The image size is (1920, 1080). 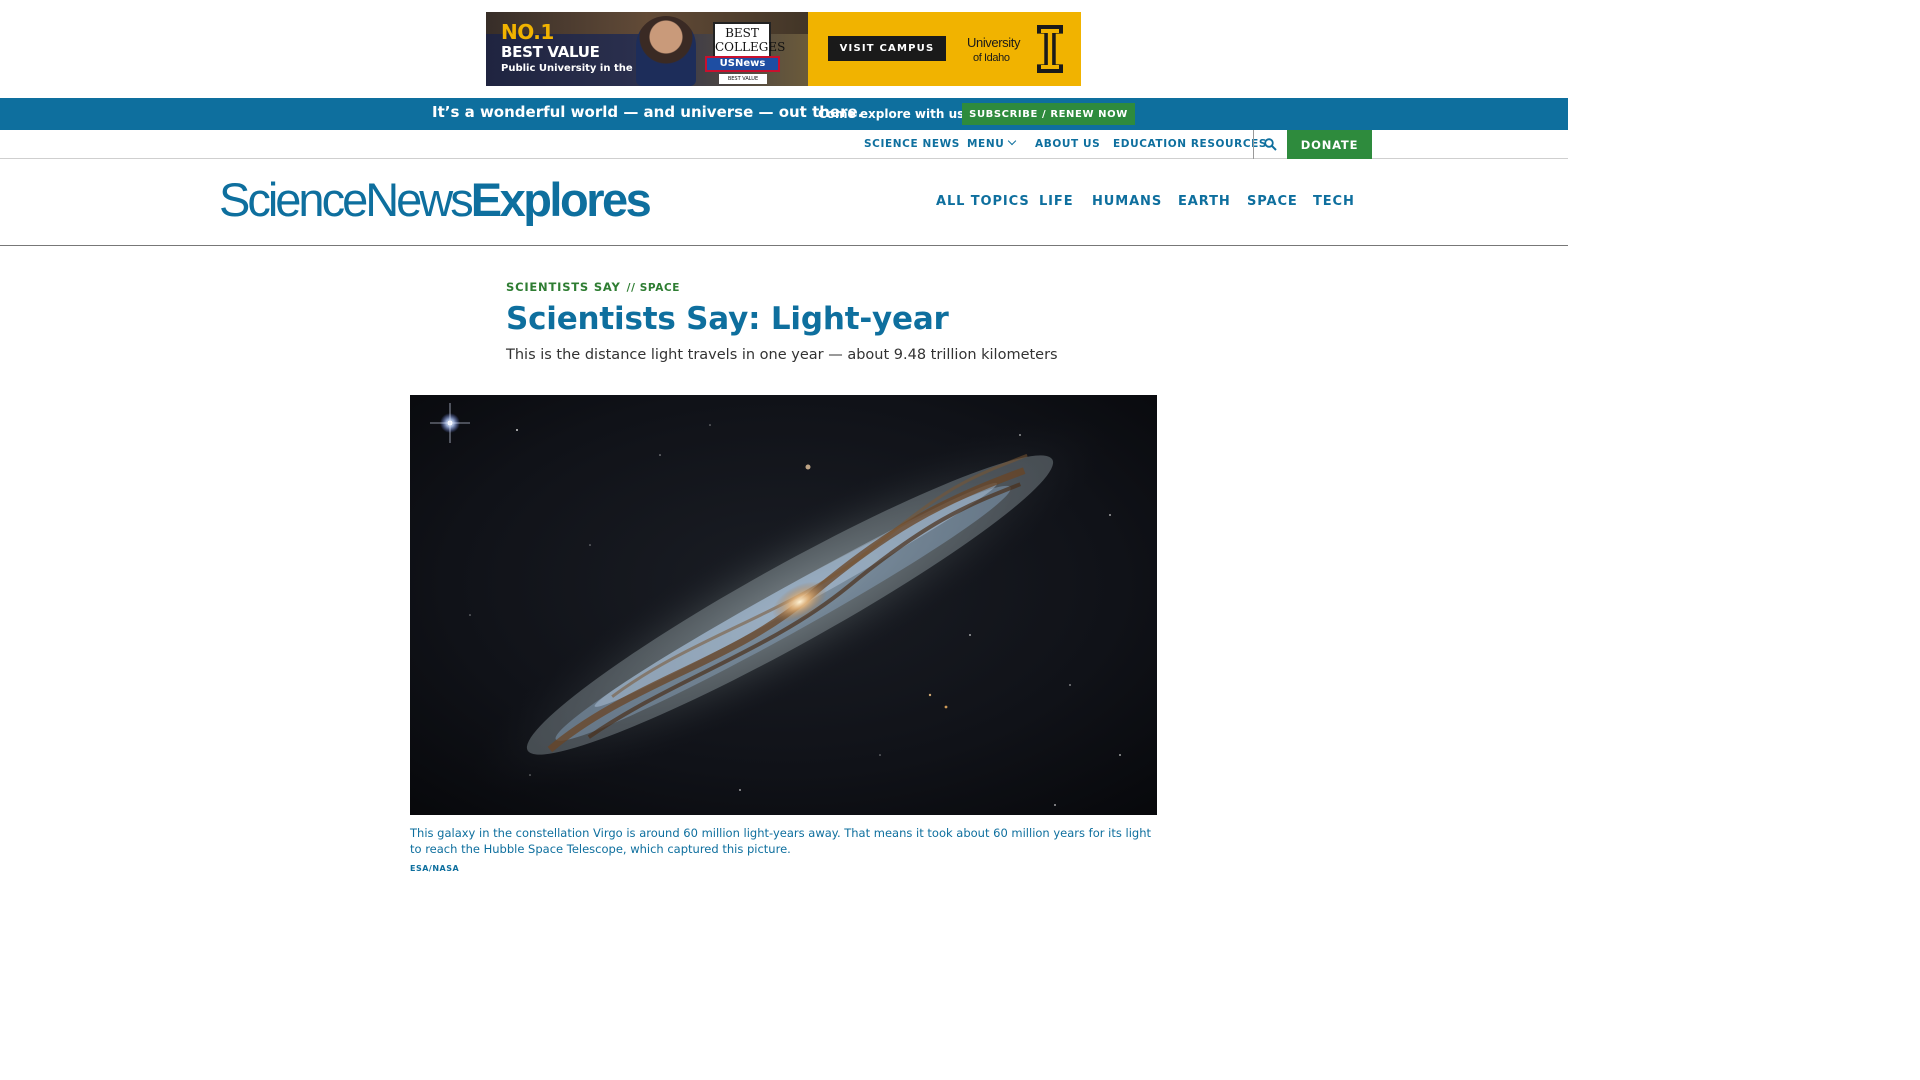 What do you see at coordinates (727, 319) in the screenshot?
I see `article-title: Scientists Say: Light-year` at bounding box center [727, 319].